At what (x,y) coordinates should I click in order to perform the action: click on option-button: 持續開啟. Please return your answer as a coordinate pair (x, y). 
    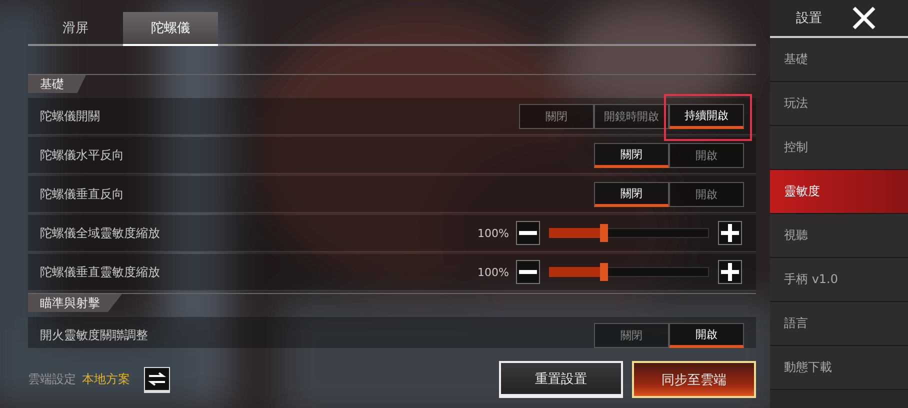
    Looking at the image, I should click on (706, 116).